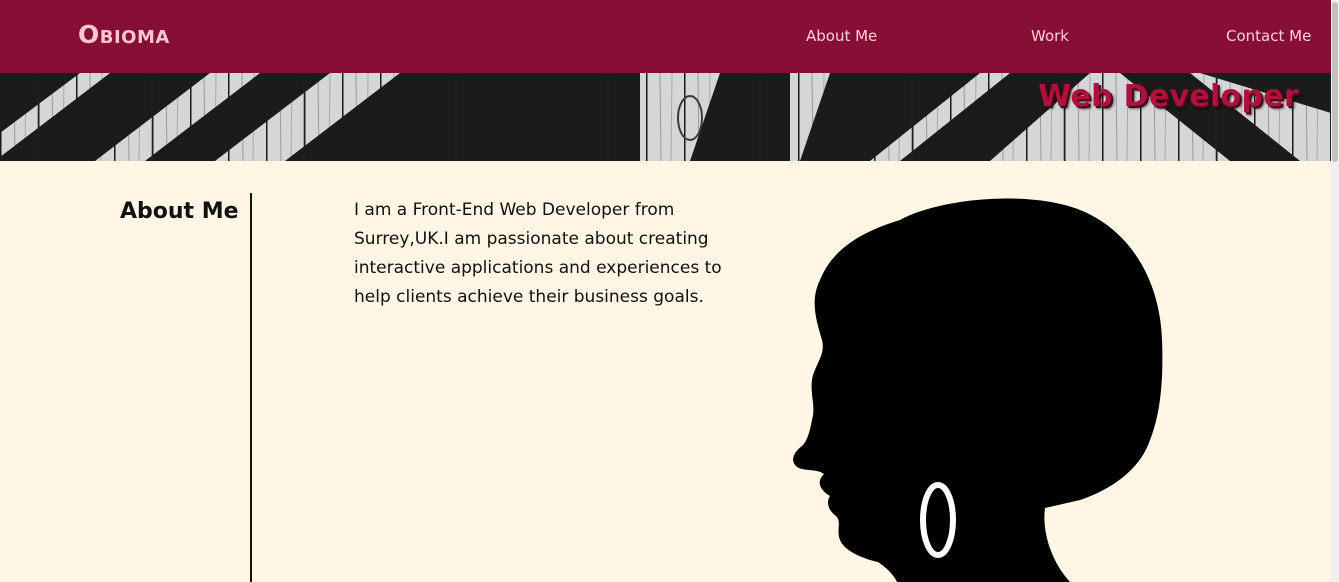  I want to click on about-heading: About Me, so click(179, 211).